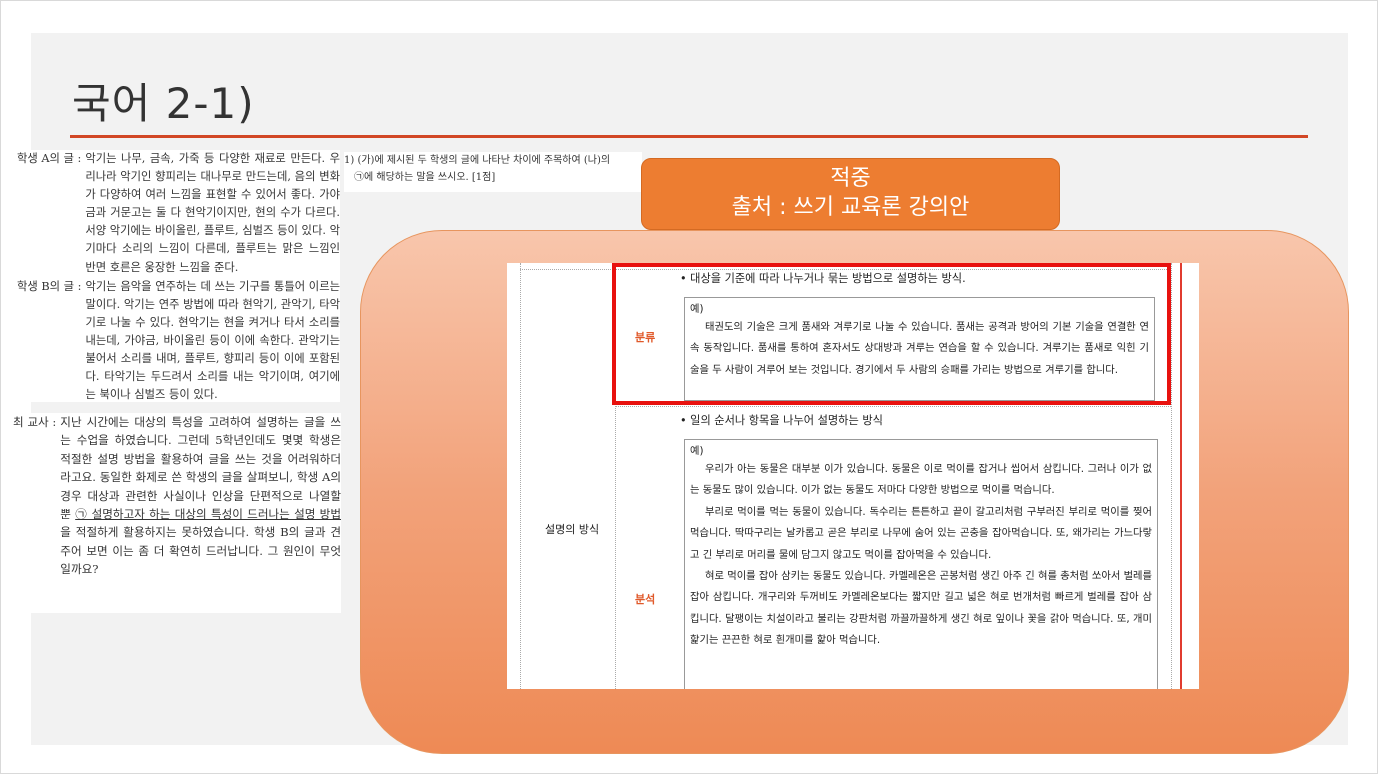  Describe the element at coordinates (891, 334) in the screenshot. I see `match-highlight-box` at that location.